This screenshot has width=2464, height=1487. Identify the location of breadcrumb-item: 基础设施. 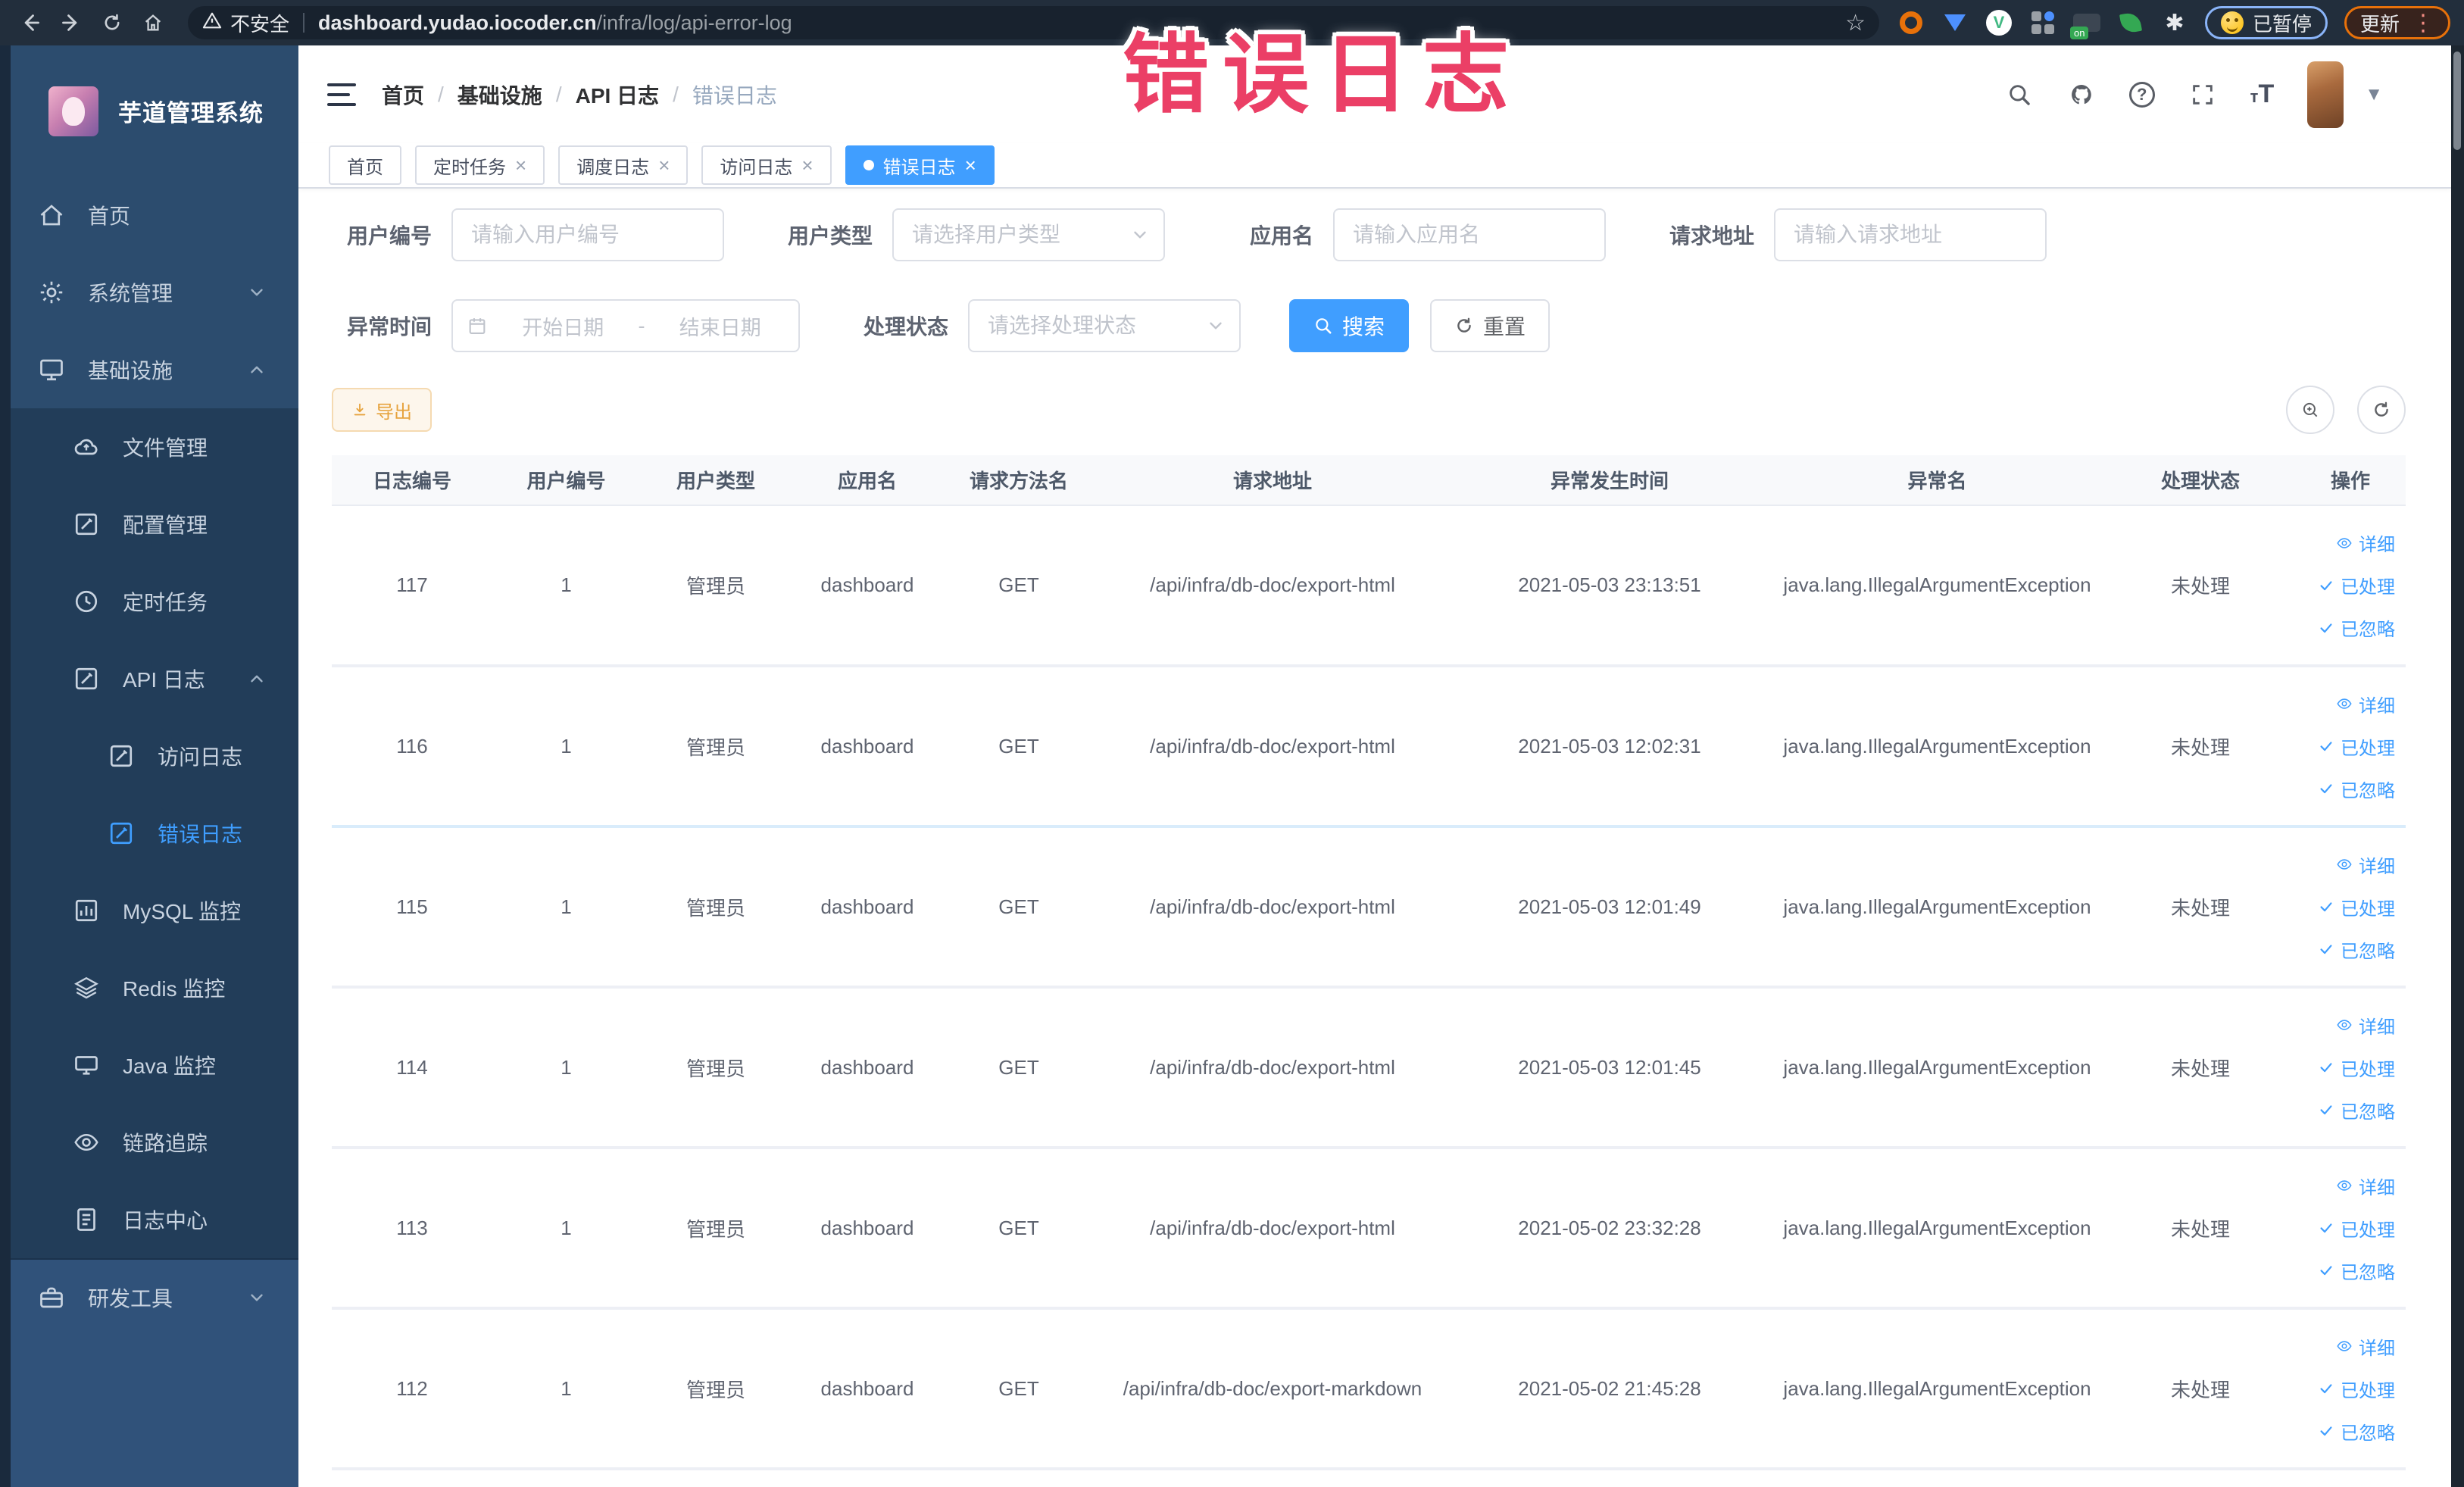
(500, 95).